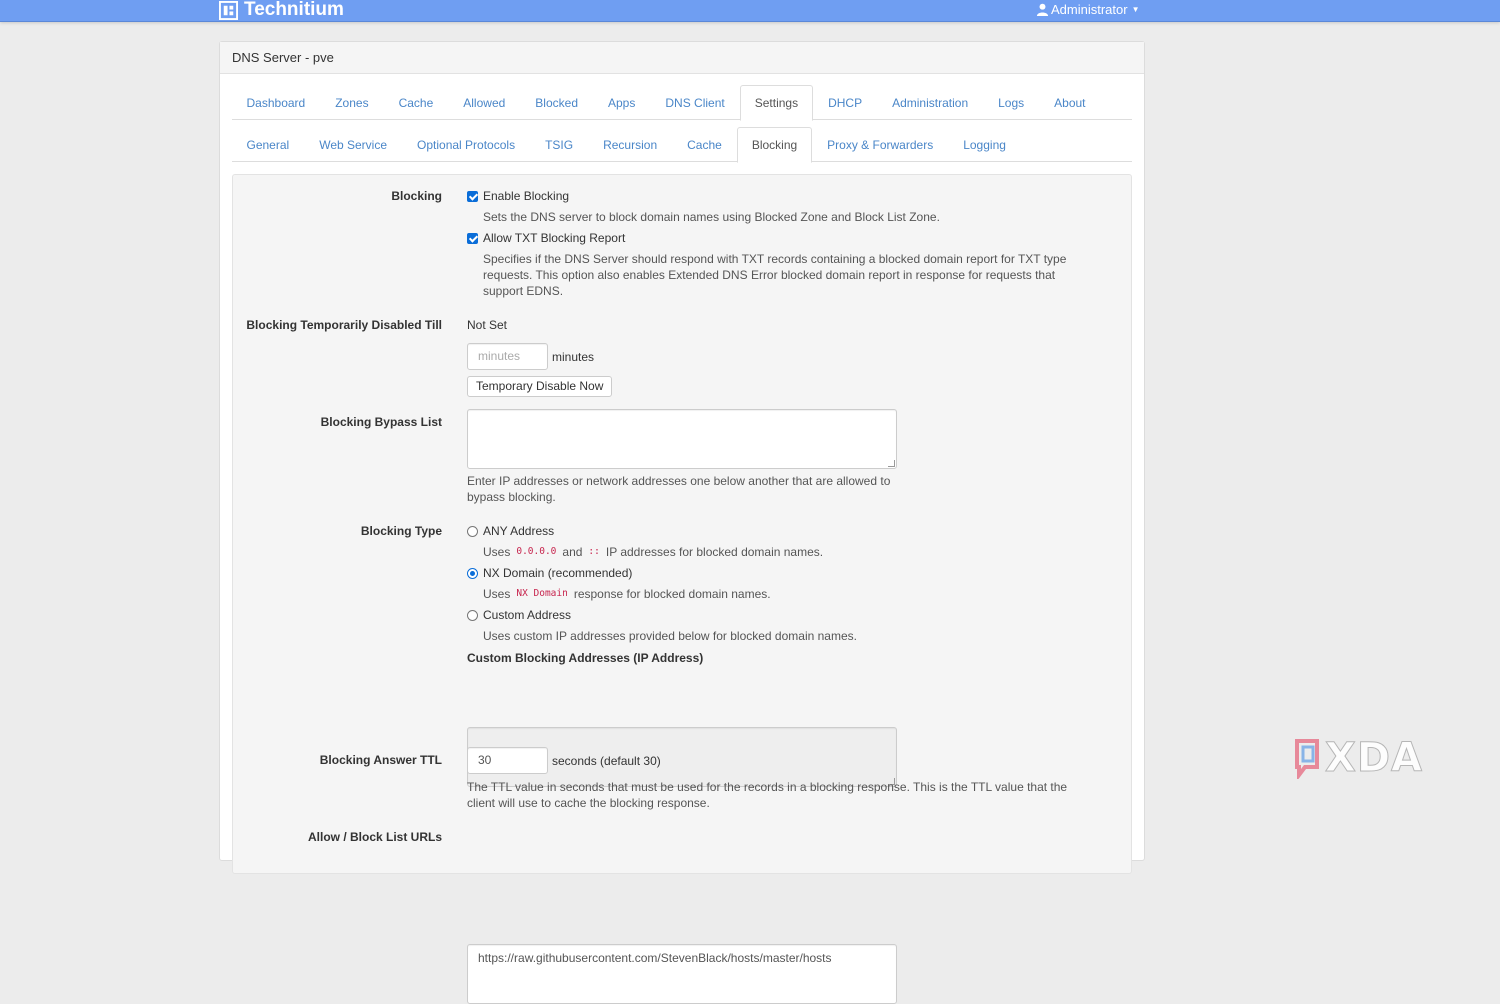 The image size is (1500, 1004). Describe the element at coordinates (484, 102) in the screenshot. I see `tab-allowed: Allowed` at that location.